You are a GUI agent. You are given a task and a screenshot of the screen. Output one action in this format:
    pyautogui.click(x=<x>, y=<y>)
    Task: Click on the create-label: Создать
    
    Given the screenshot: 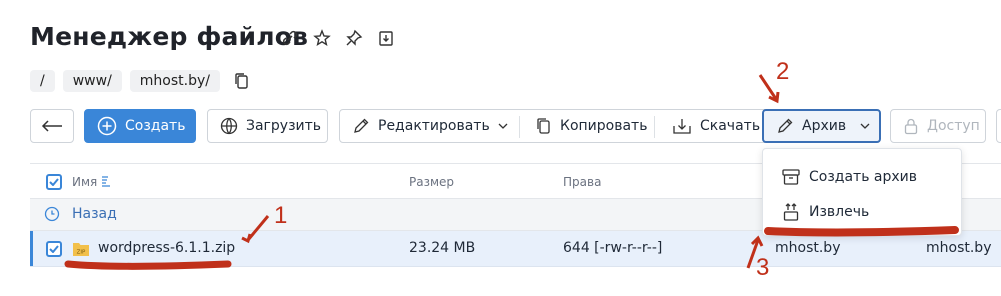 What is the action you would take?
    pyautogui.click(x=155, y=126)
    